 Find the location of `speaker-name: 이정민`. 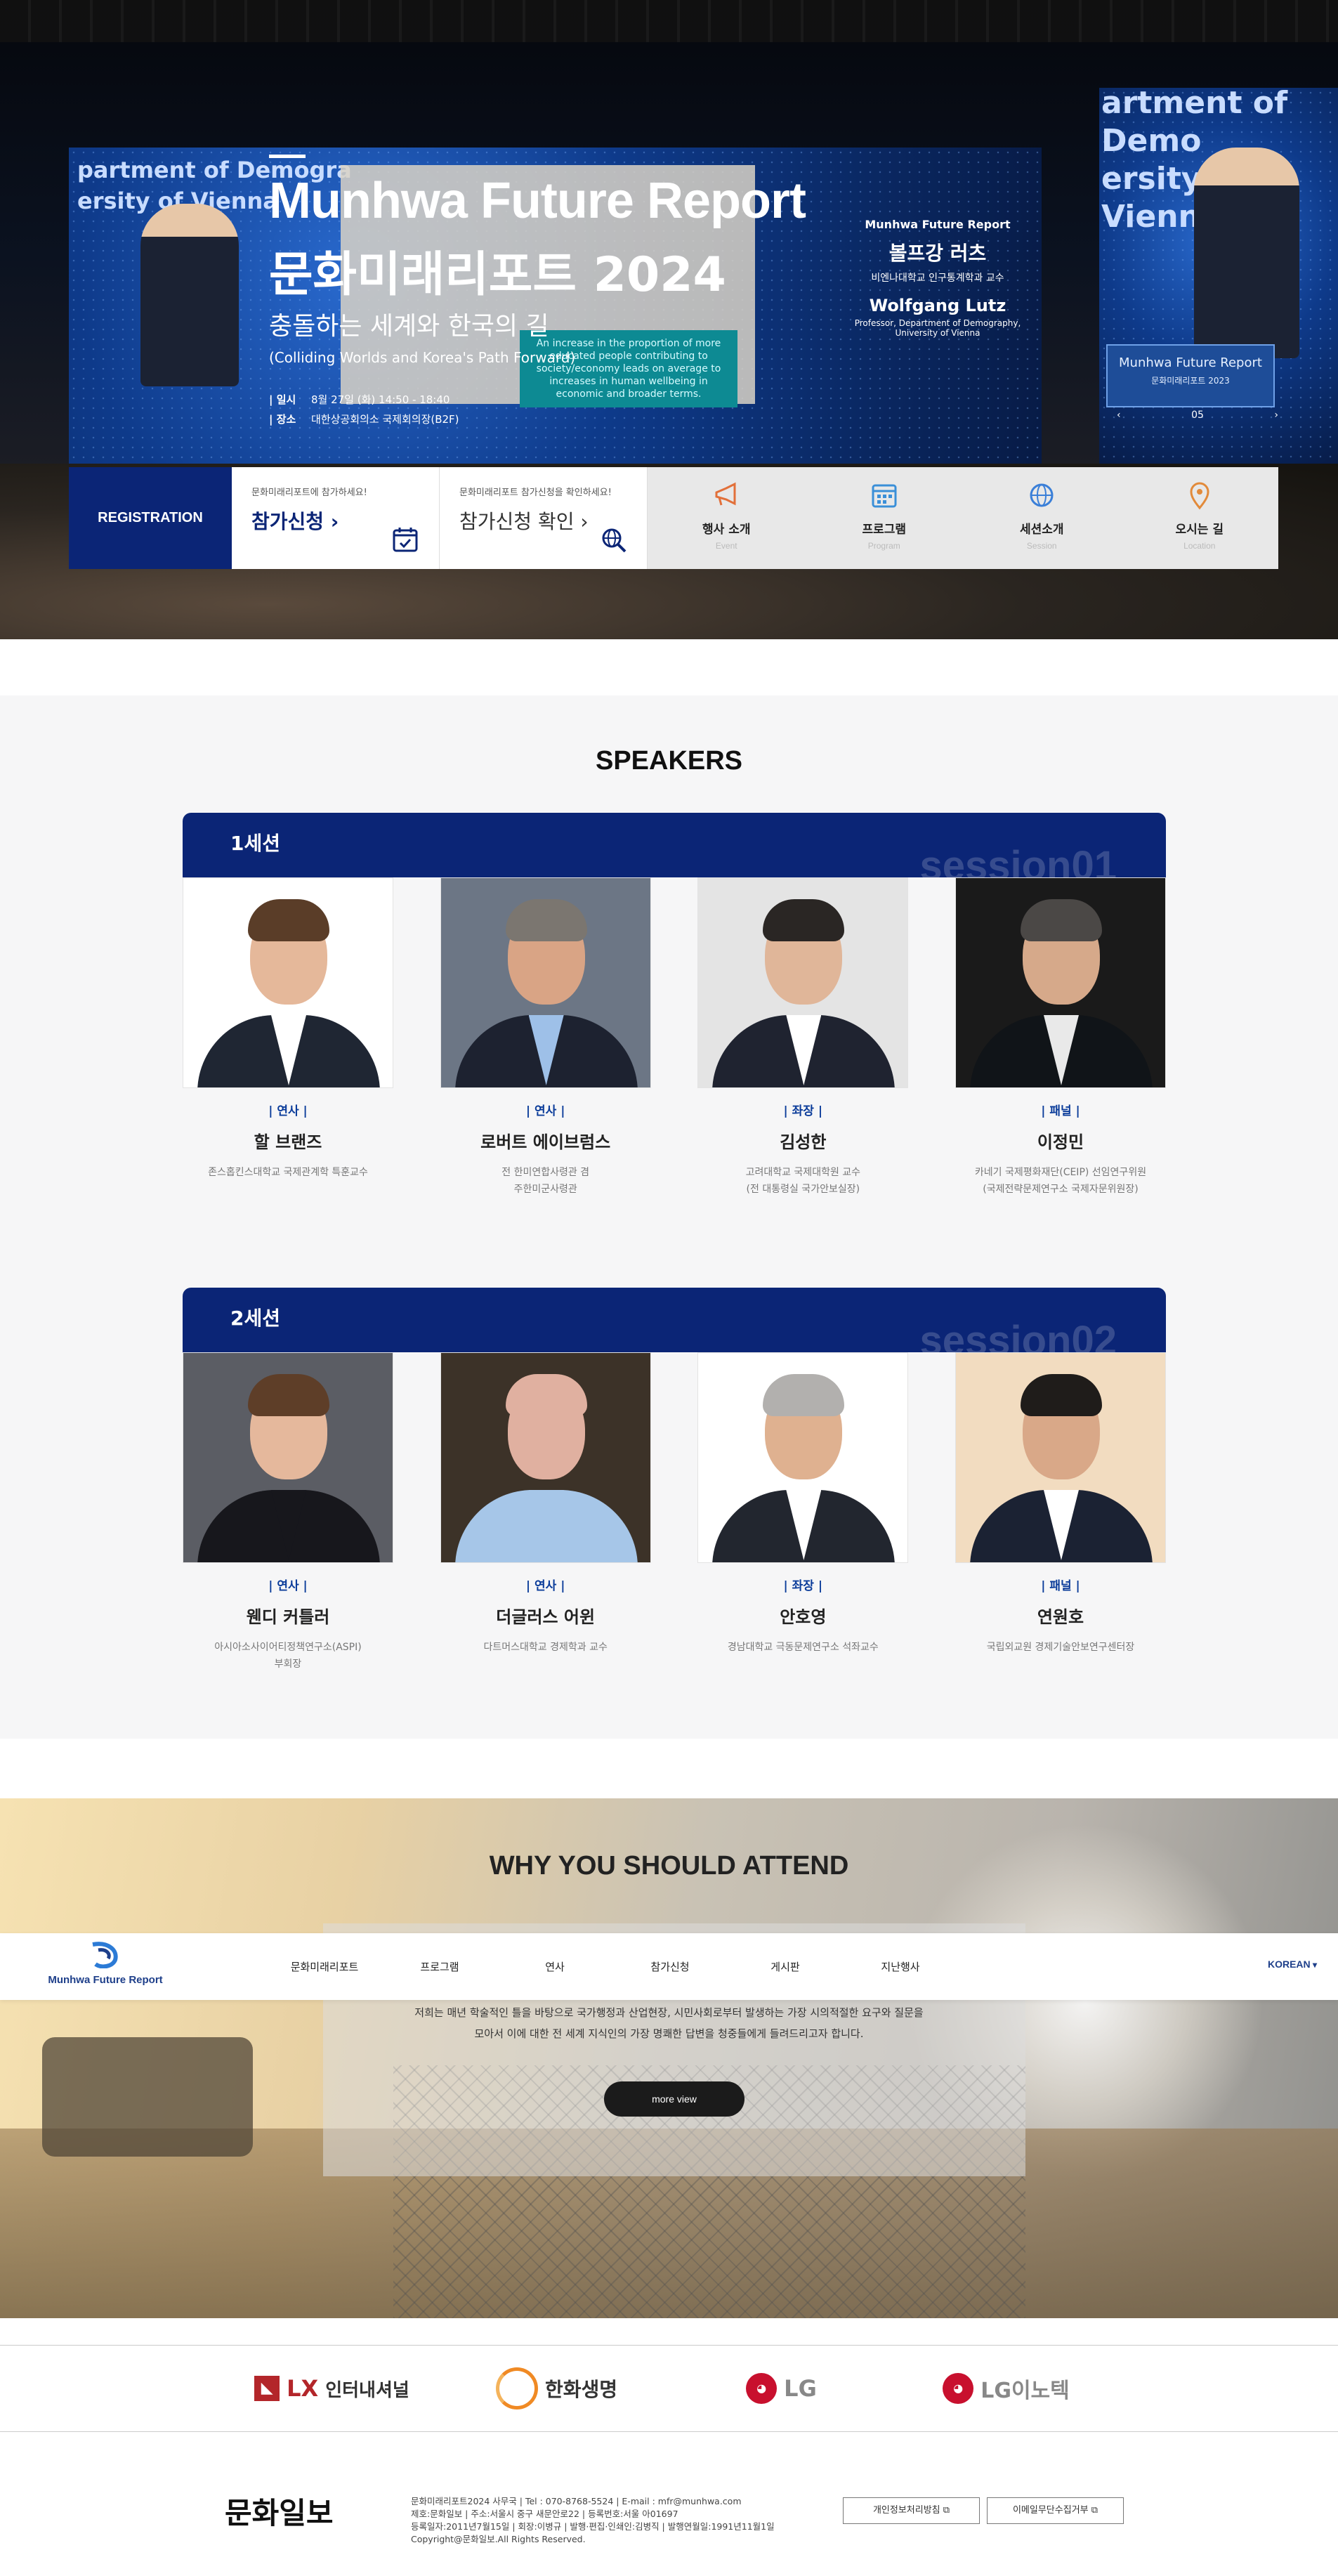

speaker-name: 이정민 is located at coordinates (1060, 1142).